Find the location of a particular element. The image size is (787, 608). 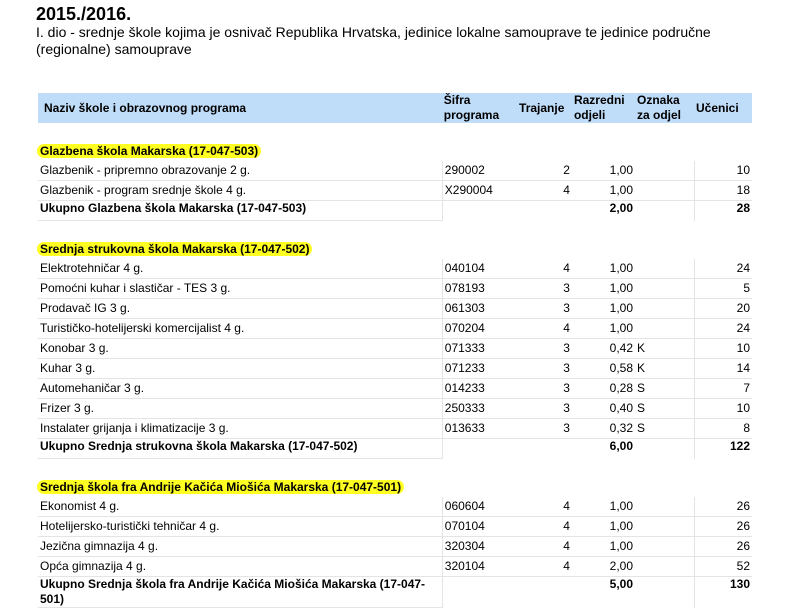

program-code: 071333 is located at coordinates (479, 349).